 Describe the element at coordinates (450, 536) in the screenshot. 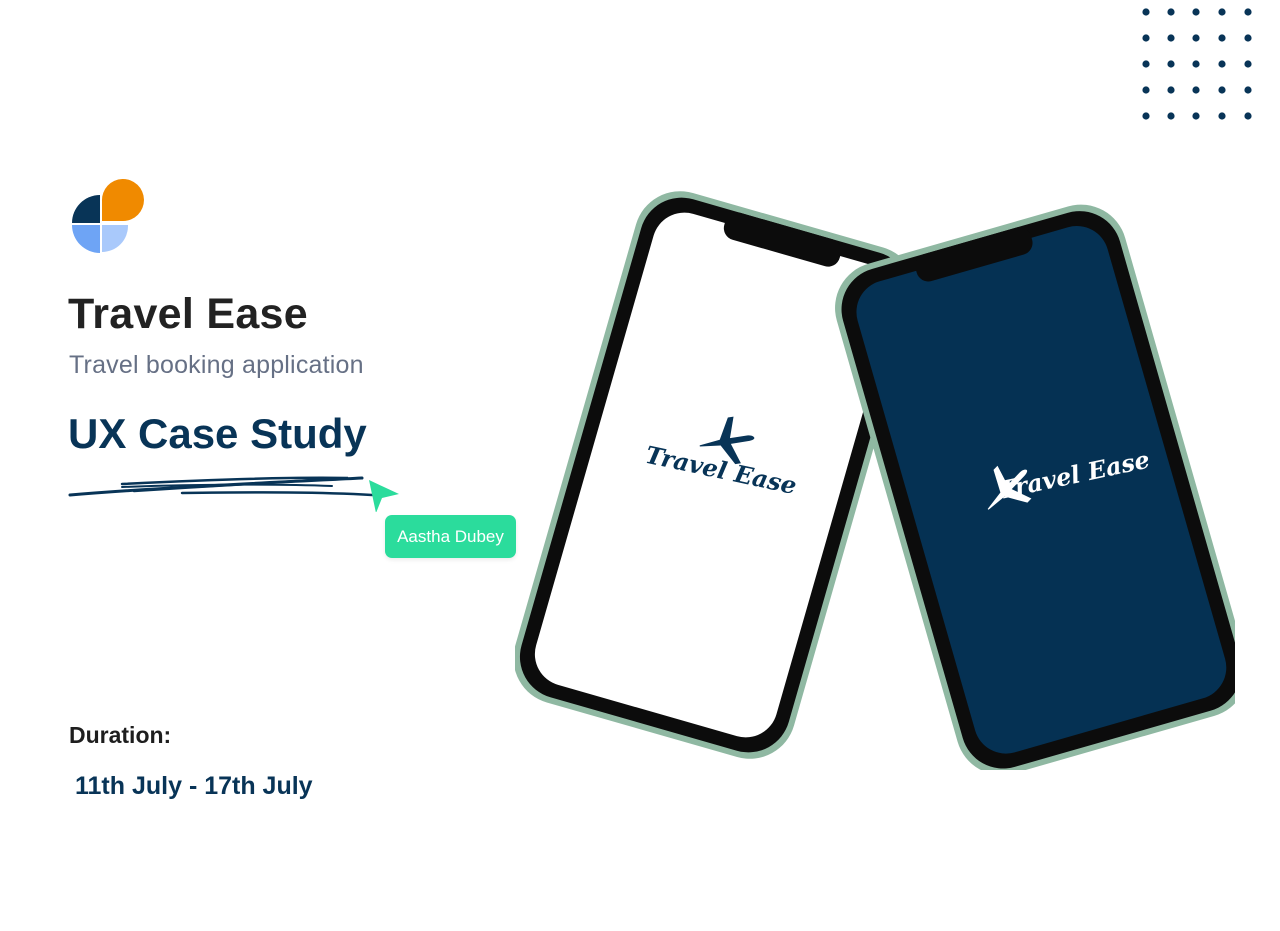

I see `author-tag: Aastha Dubey` at that location.